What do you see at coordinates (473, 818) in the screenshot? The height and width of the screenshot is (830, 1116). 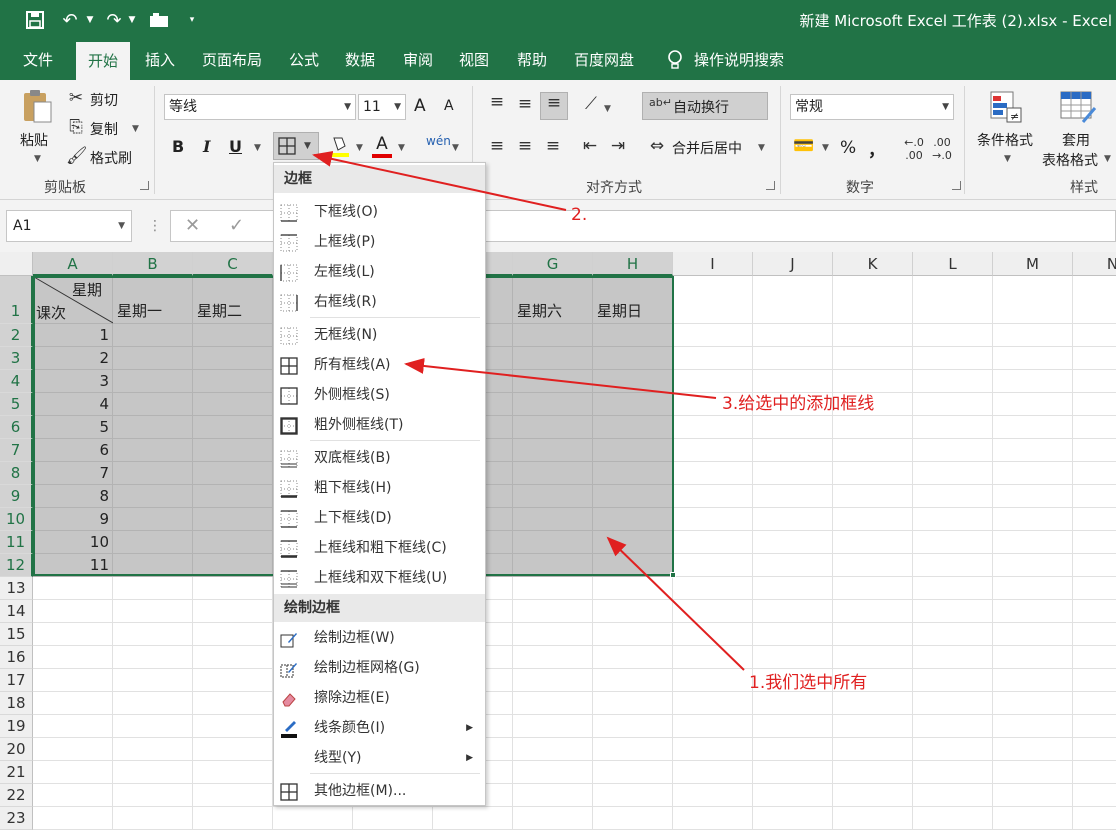 I see `cell-f23` at bounding box center [473, 818].